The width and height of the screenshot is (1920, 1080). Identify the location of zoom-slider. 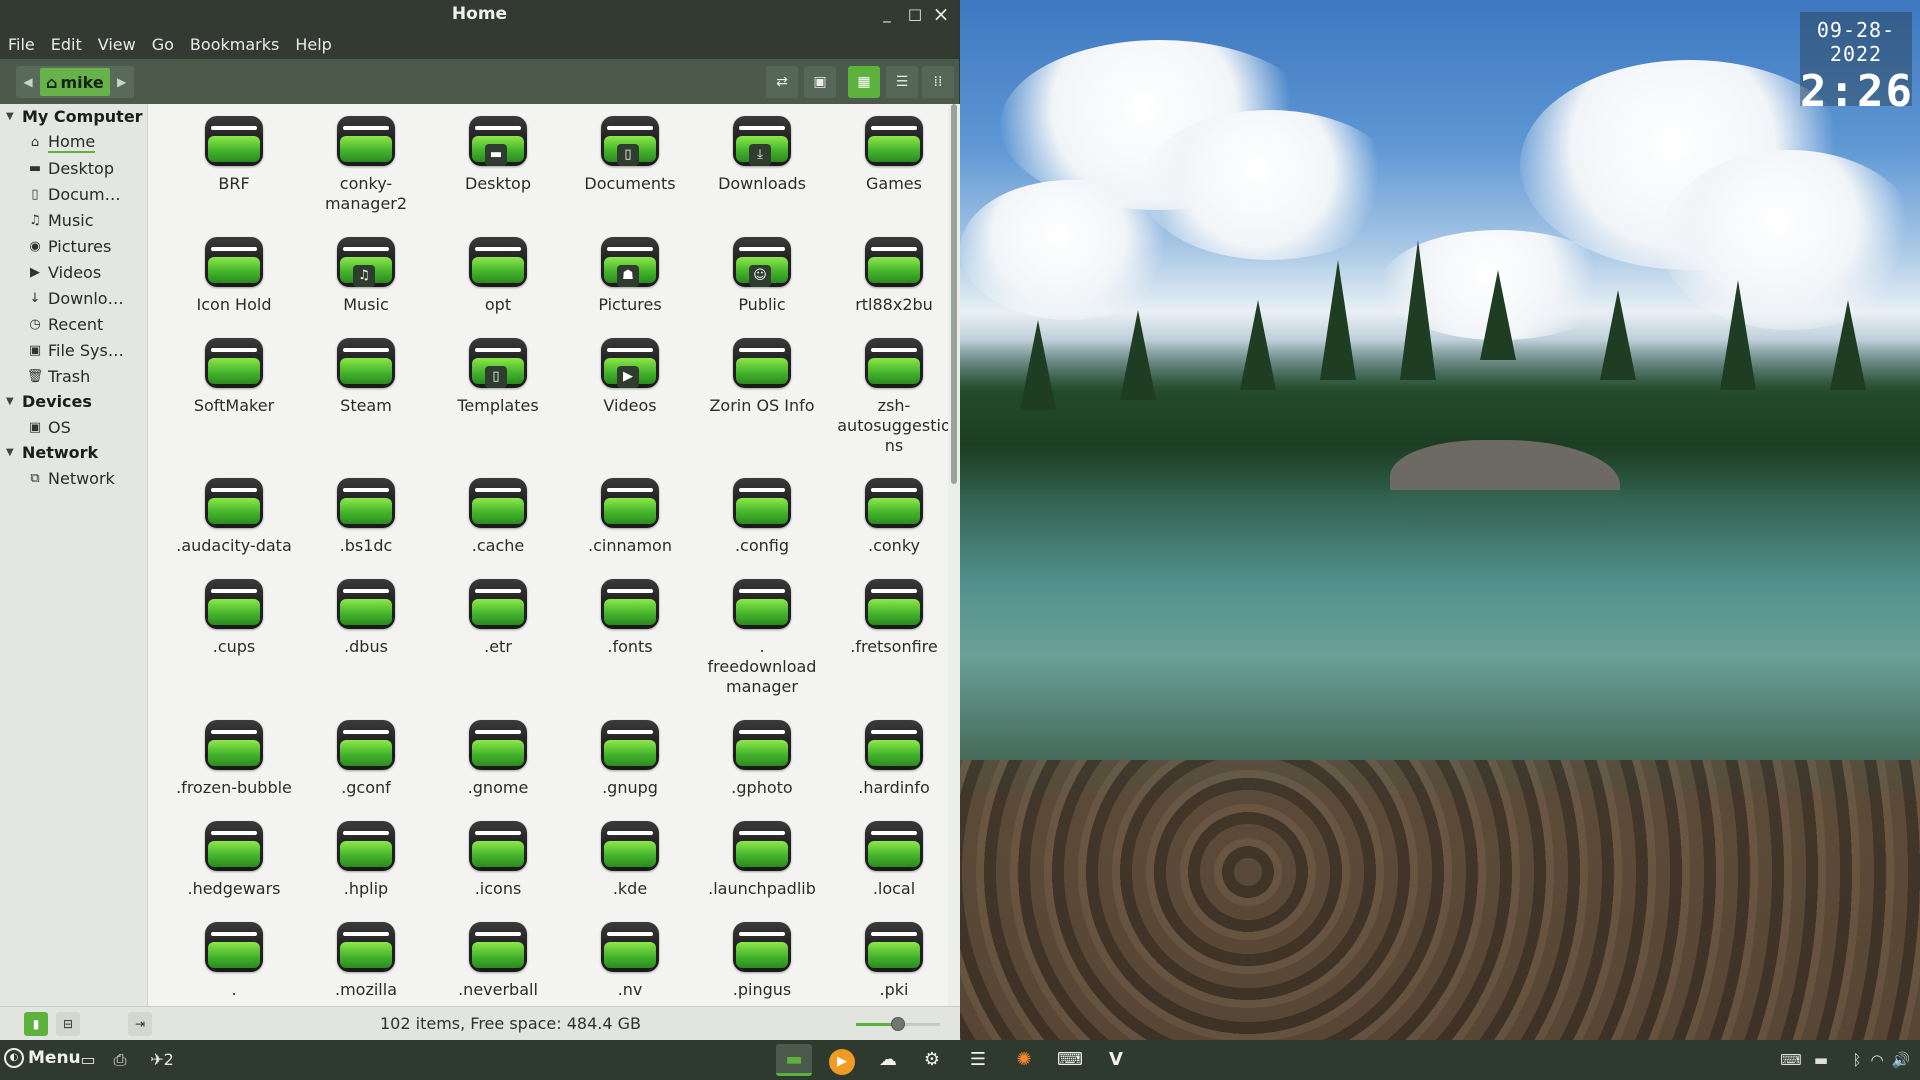
(898, 1024).